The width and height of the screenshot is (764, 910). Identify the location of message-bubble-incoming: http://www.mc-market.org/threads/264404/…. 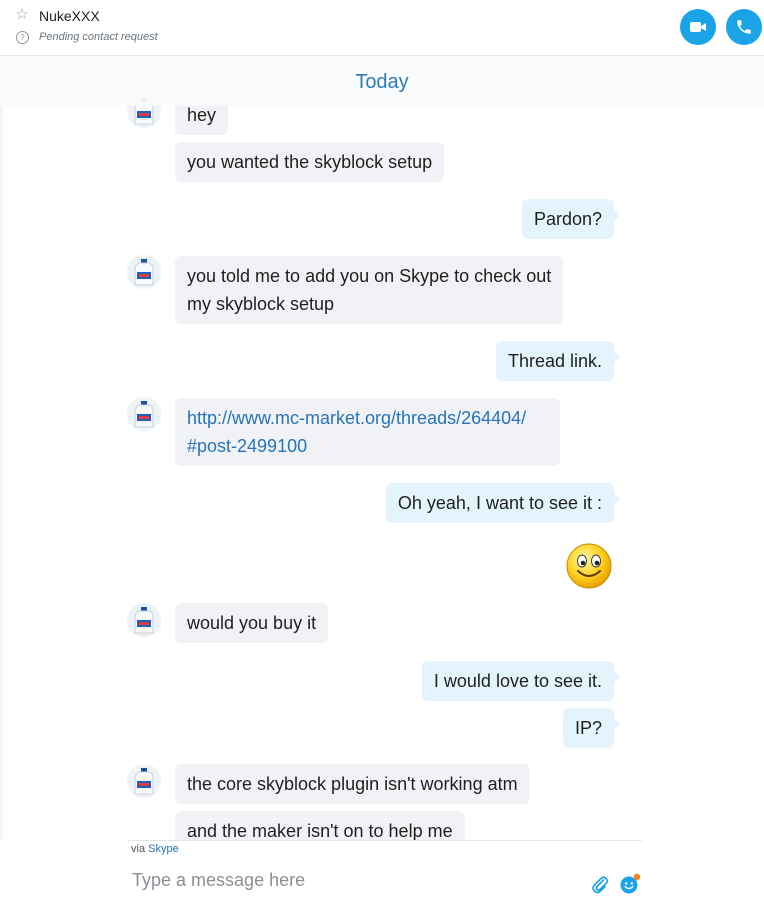
(367, 432).